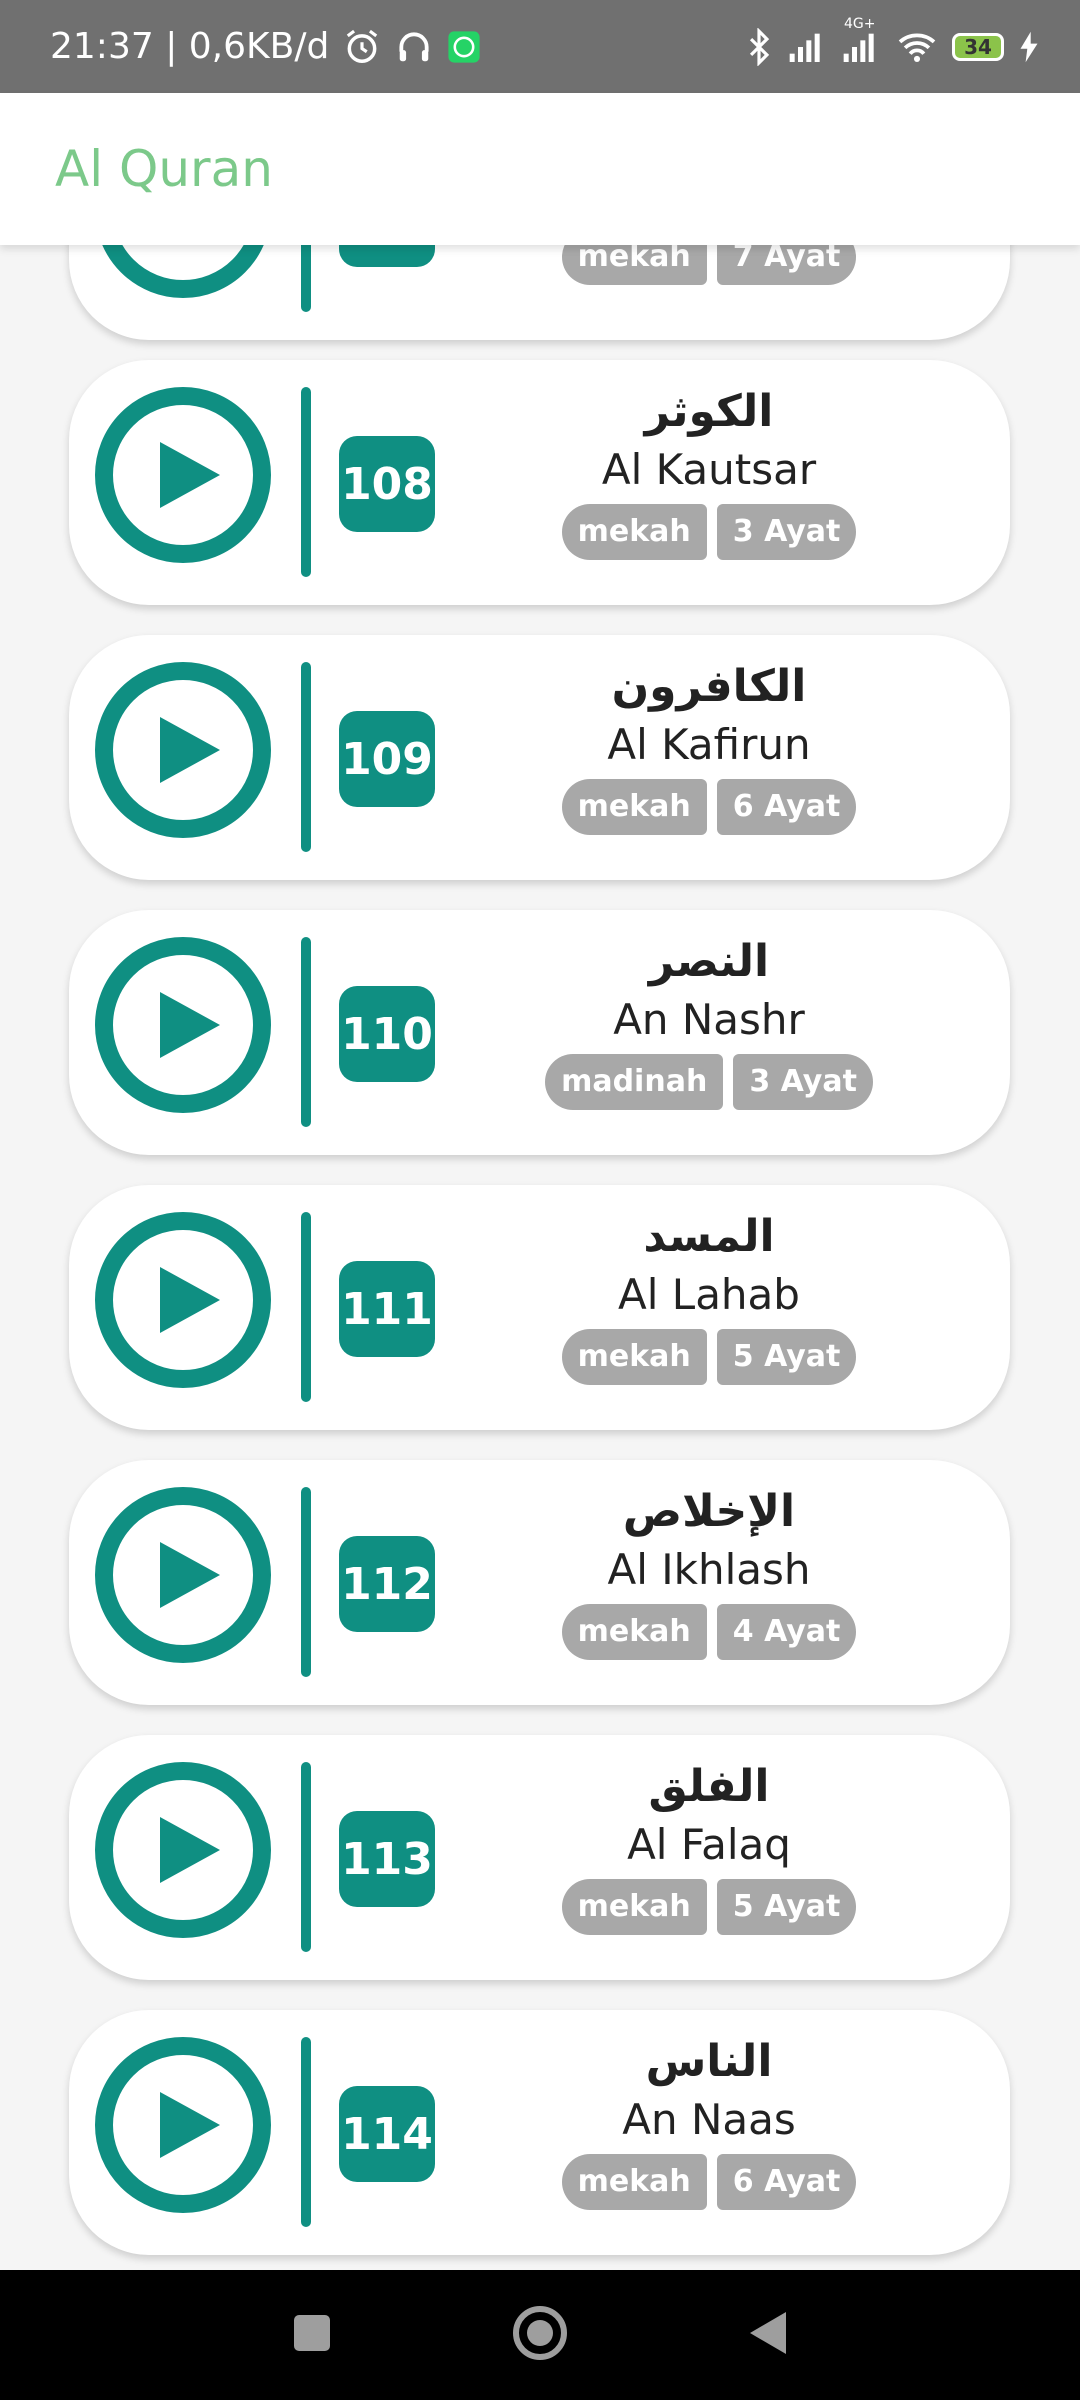  I want to click on surah-info: الكافرون Al Kafirun mekah 6 Ayat, so click(709, 746).